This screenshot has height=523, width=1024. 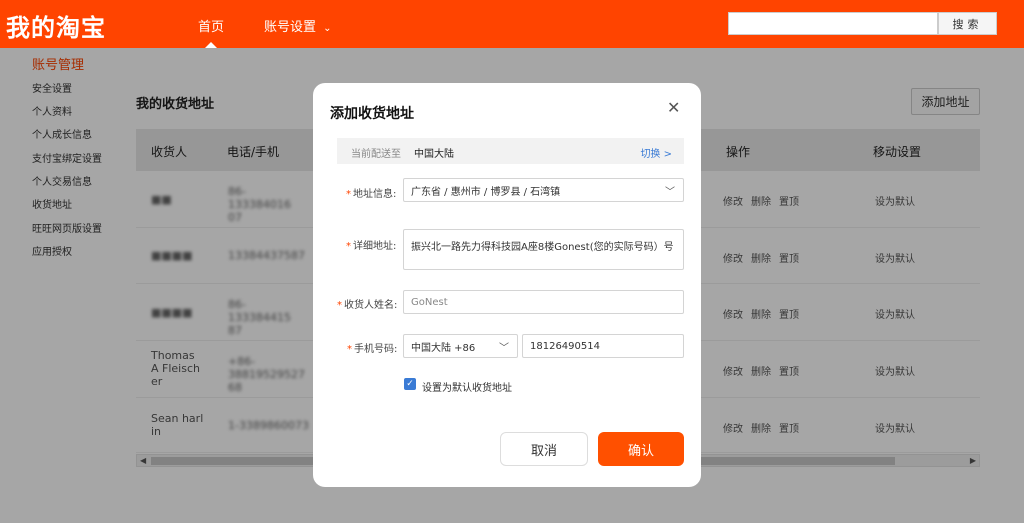 What do you see at coordinates (641, 449) in the screenshot?
I see `confirm-button: 确认` at bounding box center [641, 449].